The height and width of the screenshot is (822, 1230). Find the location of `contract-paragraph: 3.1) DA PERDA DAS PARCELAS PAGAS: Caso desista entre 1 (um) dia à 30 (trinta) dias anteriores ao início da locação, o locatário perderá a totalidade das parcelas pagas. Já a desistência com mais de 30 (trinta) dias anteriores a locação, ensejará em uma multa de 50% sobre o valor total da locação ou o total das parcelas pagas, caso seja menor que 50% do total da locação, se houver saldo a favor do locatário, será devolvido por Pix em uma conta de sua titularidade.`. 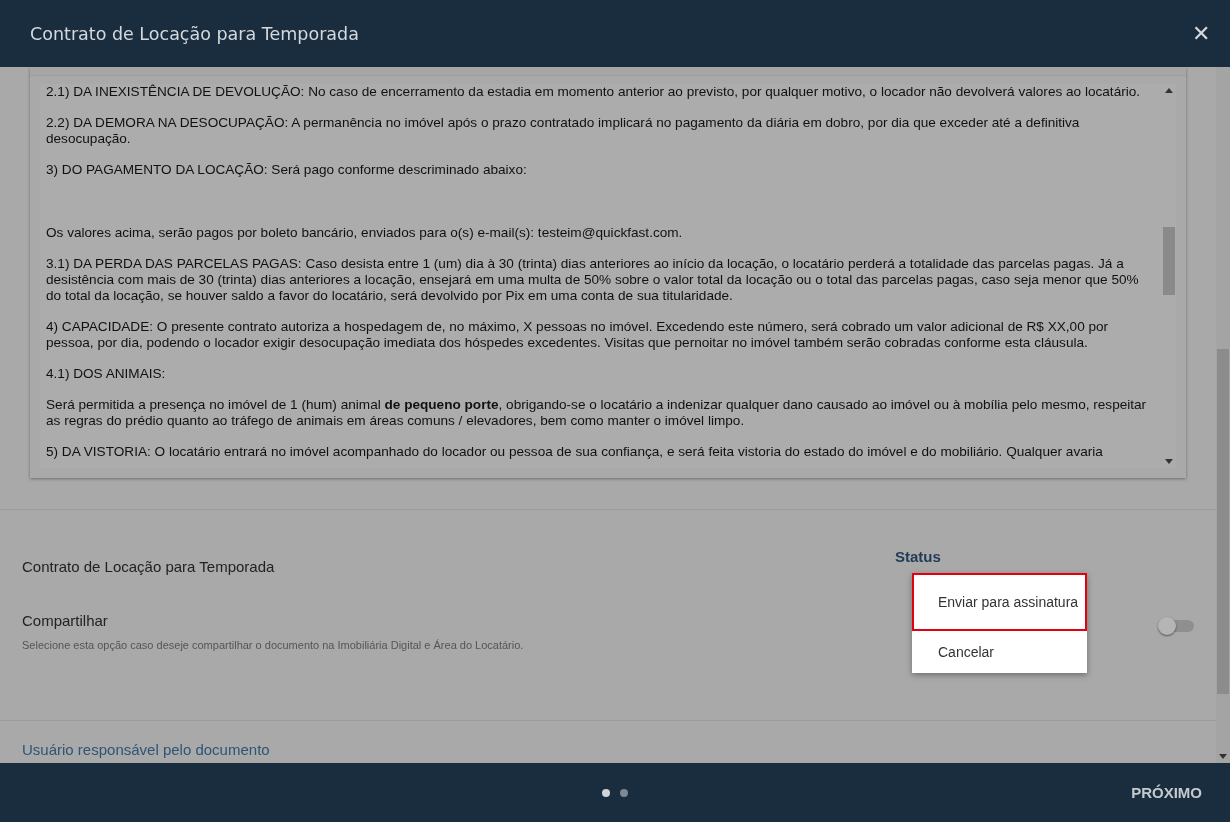

contract-paragraph: 3.1) DA PERDA DAS PARCELAS PAGAS: Caso desista entre 1 (um) dia à 30 (trinta) dias anteriores ao início da locação, o locatário perderá a totalidade das parcelas pagas. Já a desistência com mais de 30 (trinta) dias anteriores a locação, ensejará em uma multa de 50% sobre o valor total da locação ou o total das parcelas pagas, caso seja menor que 50% do total da locação, se houver saldo a favor do locatário, será devolvido por Pix em uma conta de sua titularidade. is located at coordinates (593, 280).